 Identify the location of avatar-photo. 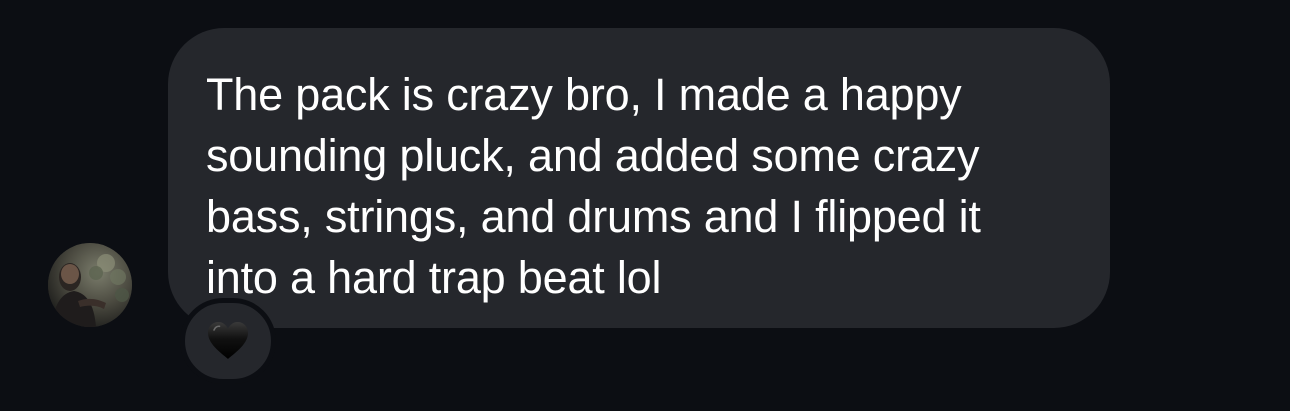
(90, 285).